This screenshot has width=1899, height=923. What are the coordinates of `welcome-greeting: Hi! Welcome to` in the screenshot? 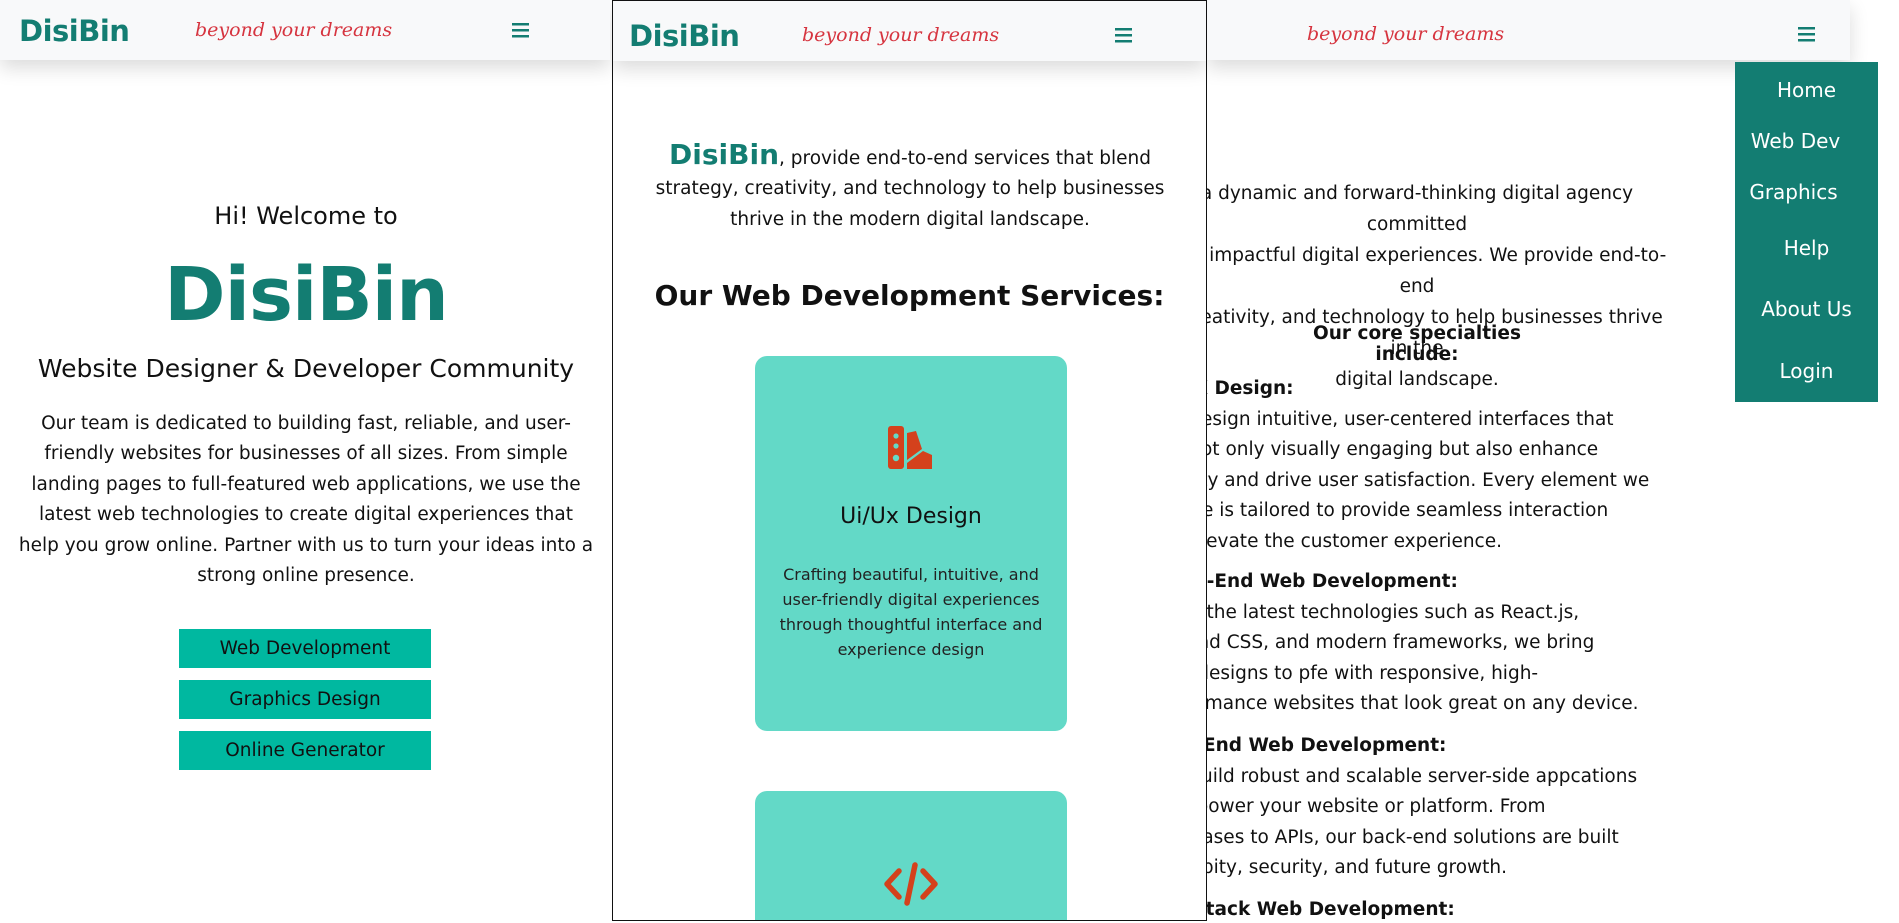 It's located at (306, 216).